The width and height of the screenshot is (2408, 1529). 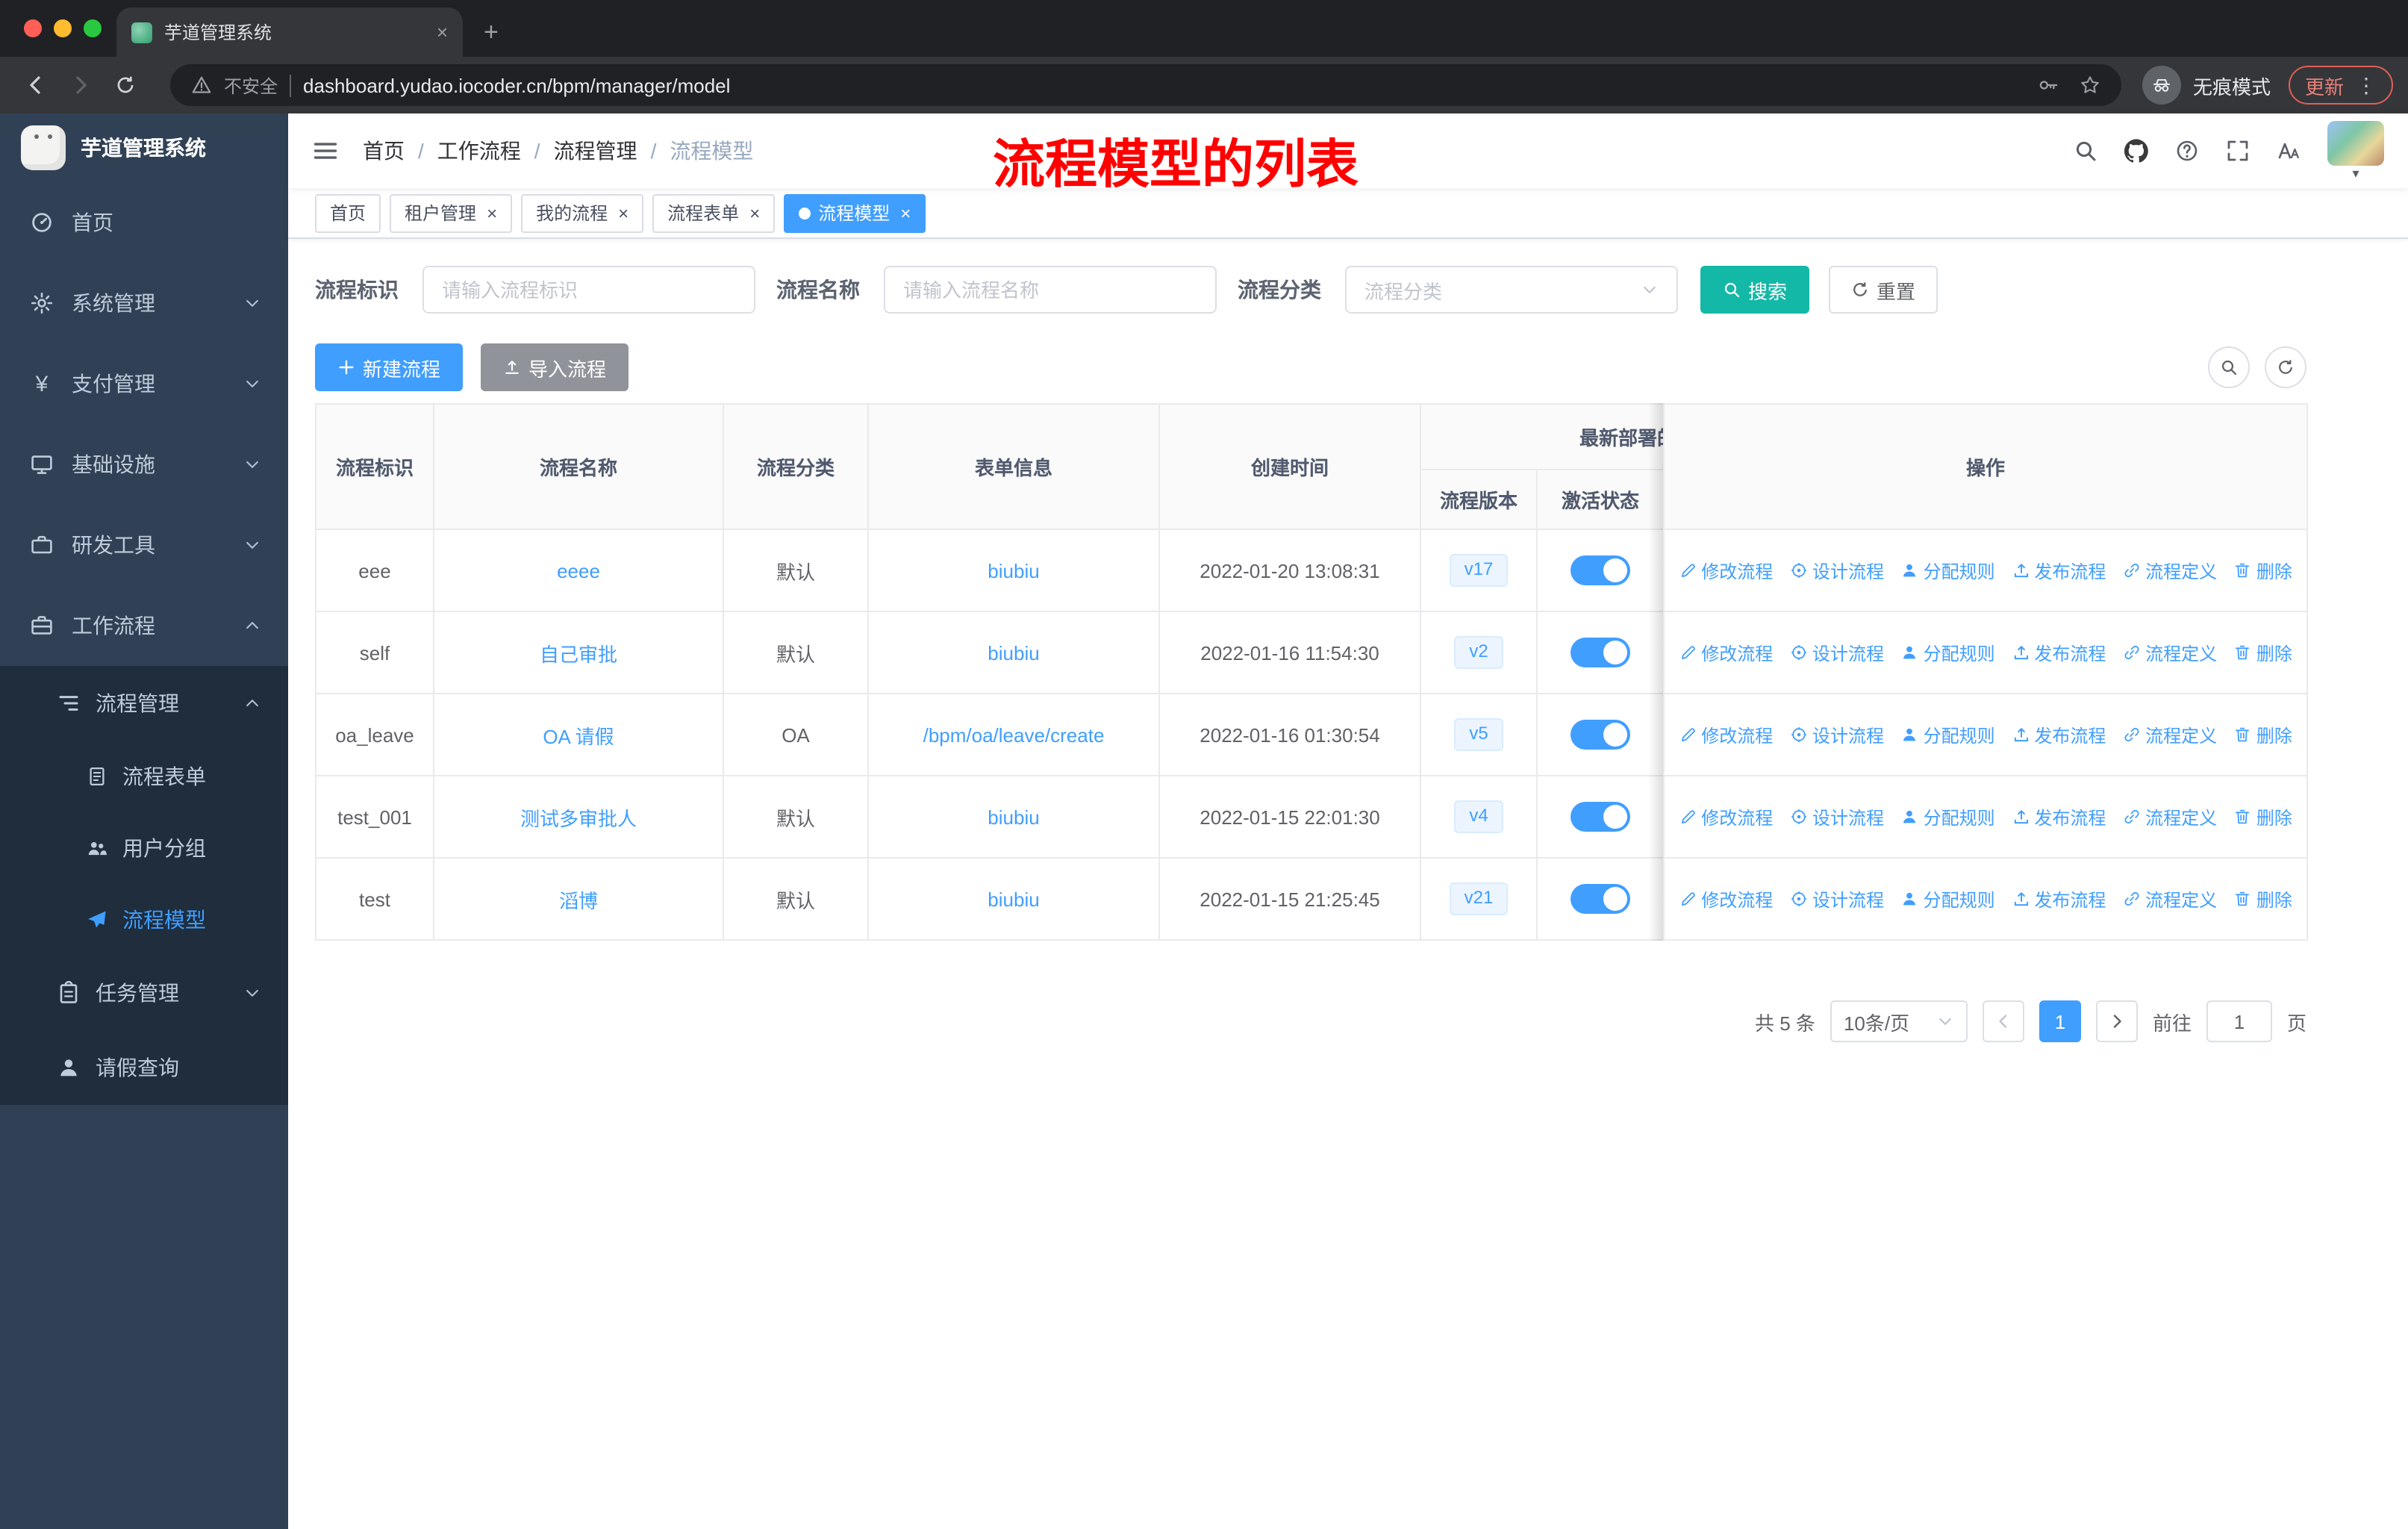 I want to click on sidebar-item-process-model: 流程模型, so click(x=144, y=920).